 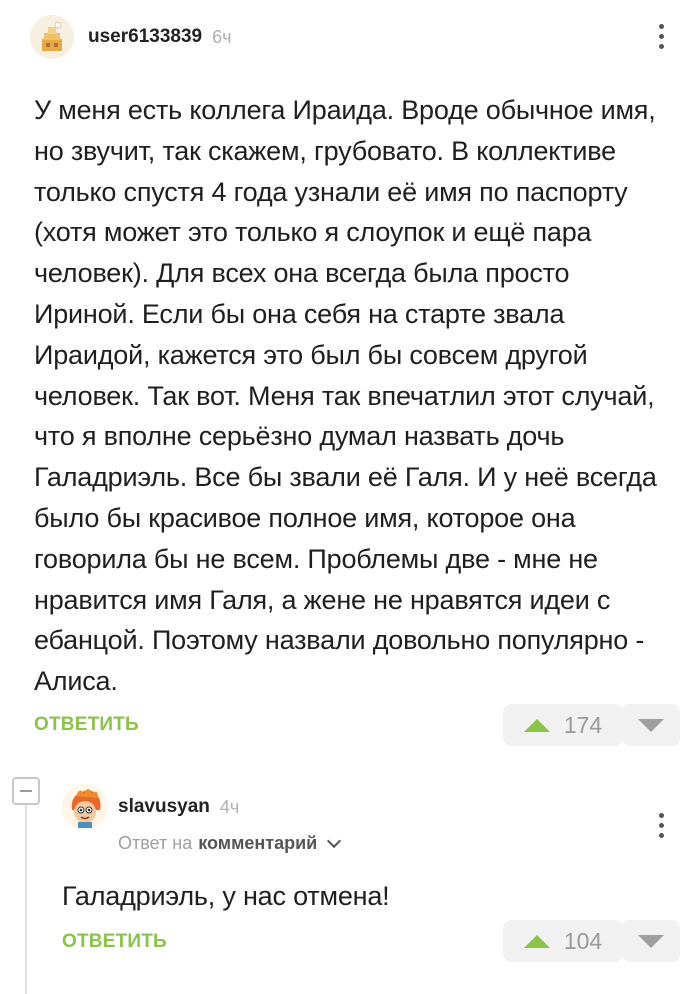 What do you see at coordinates (164, 807) in the screenshot?
I see `reply-username: slavusyan` at bounding box center [164, 807].